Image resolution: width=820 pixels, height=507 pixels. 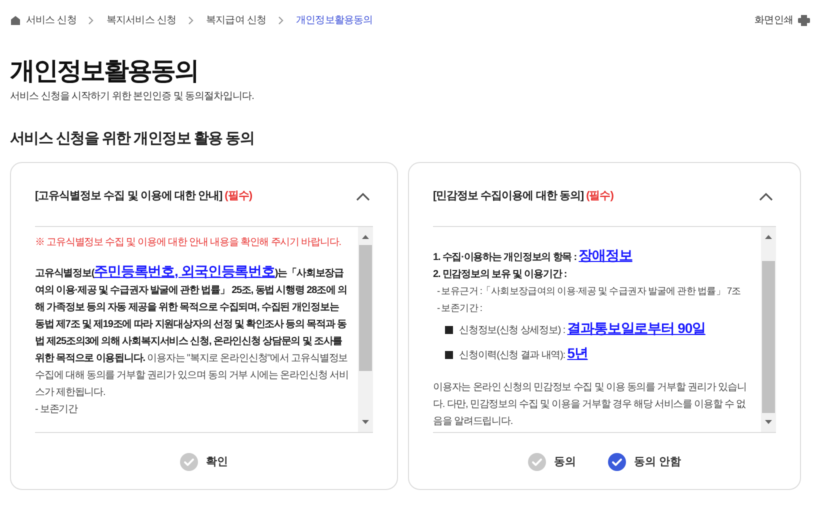 I want to click on info-text: 이용자는 온라인 신청의 민감정보 수집 및 이용 동의를 거부할 권리가 있습니다. 다만, 민감정보의 수집 및 이용을 거부할 경우 해당 서비스를 이용할 수 없음을 알려드립니다., so click(x=590, y=405).